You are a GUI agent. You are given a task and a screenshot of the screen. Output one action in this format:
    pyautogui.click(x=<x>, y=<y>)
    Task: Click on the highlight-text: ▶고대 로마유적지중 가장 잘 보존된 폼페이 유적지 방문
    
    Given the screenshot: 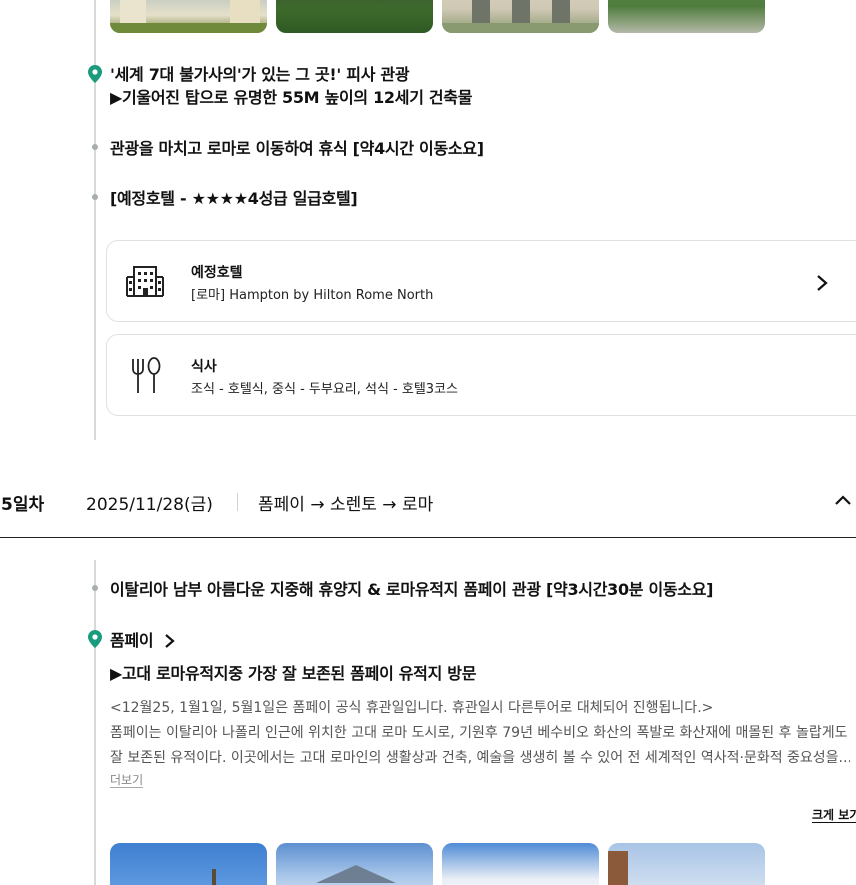 What is the action you would take?
    pyautogui.click(x=293, y=673)
    